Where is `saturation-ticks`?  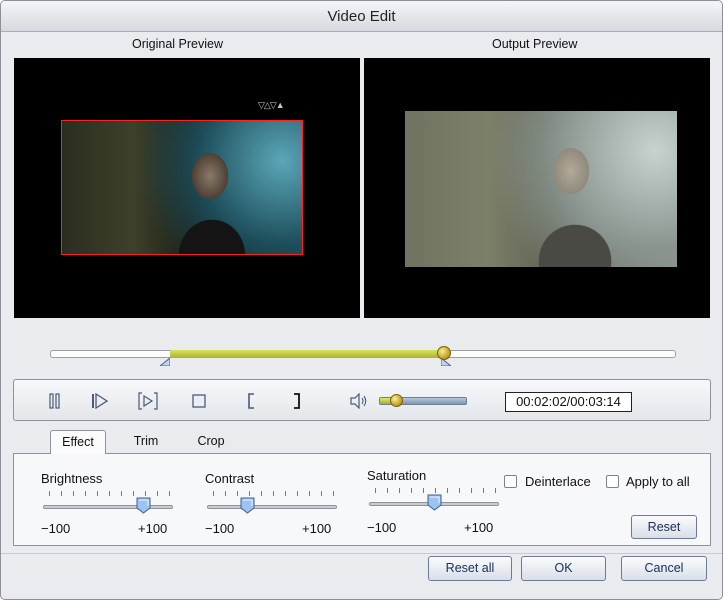
saturation-ticks is located at coordinates (435, 490).